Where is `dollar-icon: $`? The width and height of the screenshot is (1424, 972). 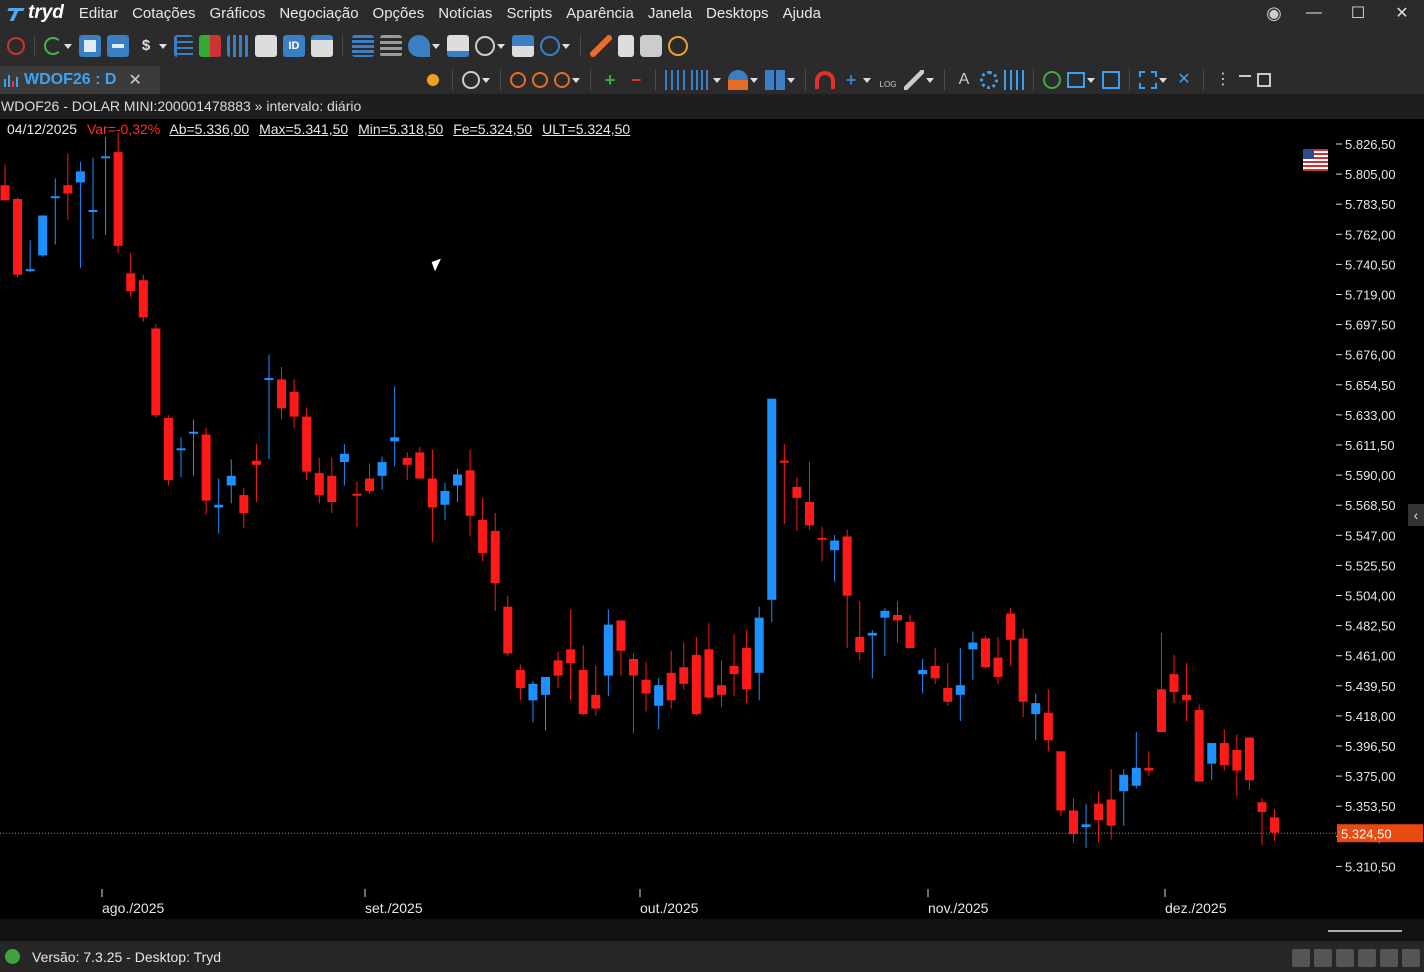
dollar-icon: $ is located at coordinates (146, 46).